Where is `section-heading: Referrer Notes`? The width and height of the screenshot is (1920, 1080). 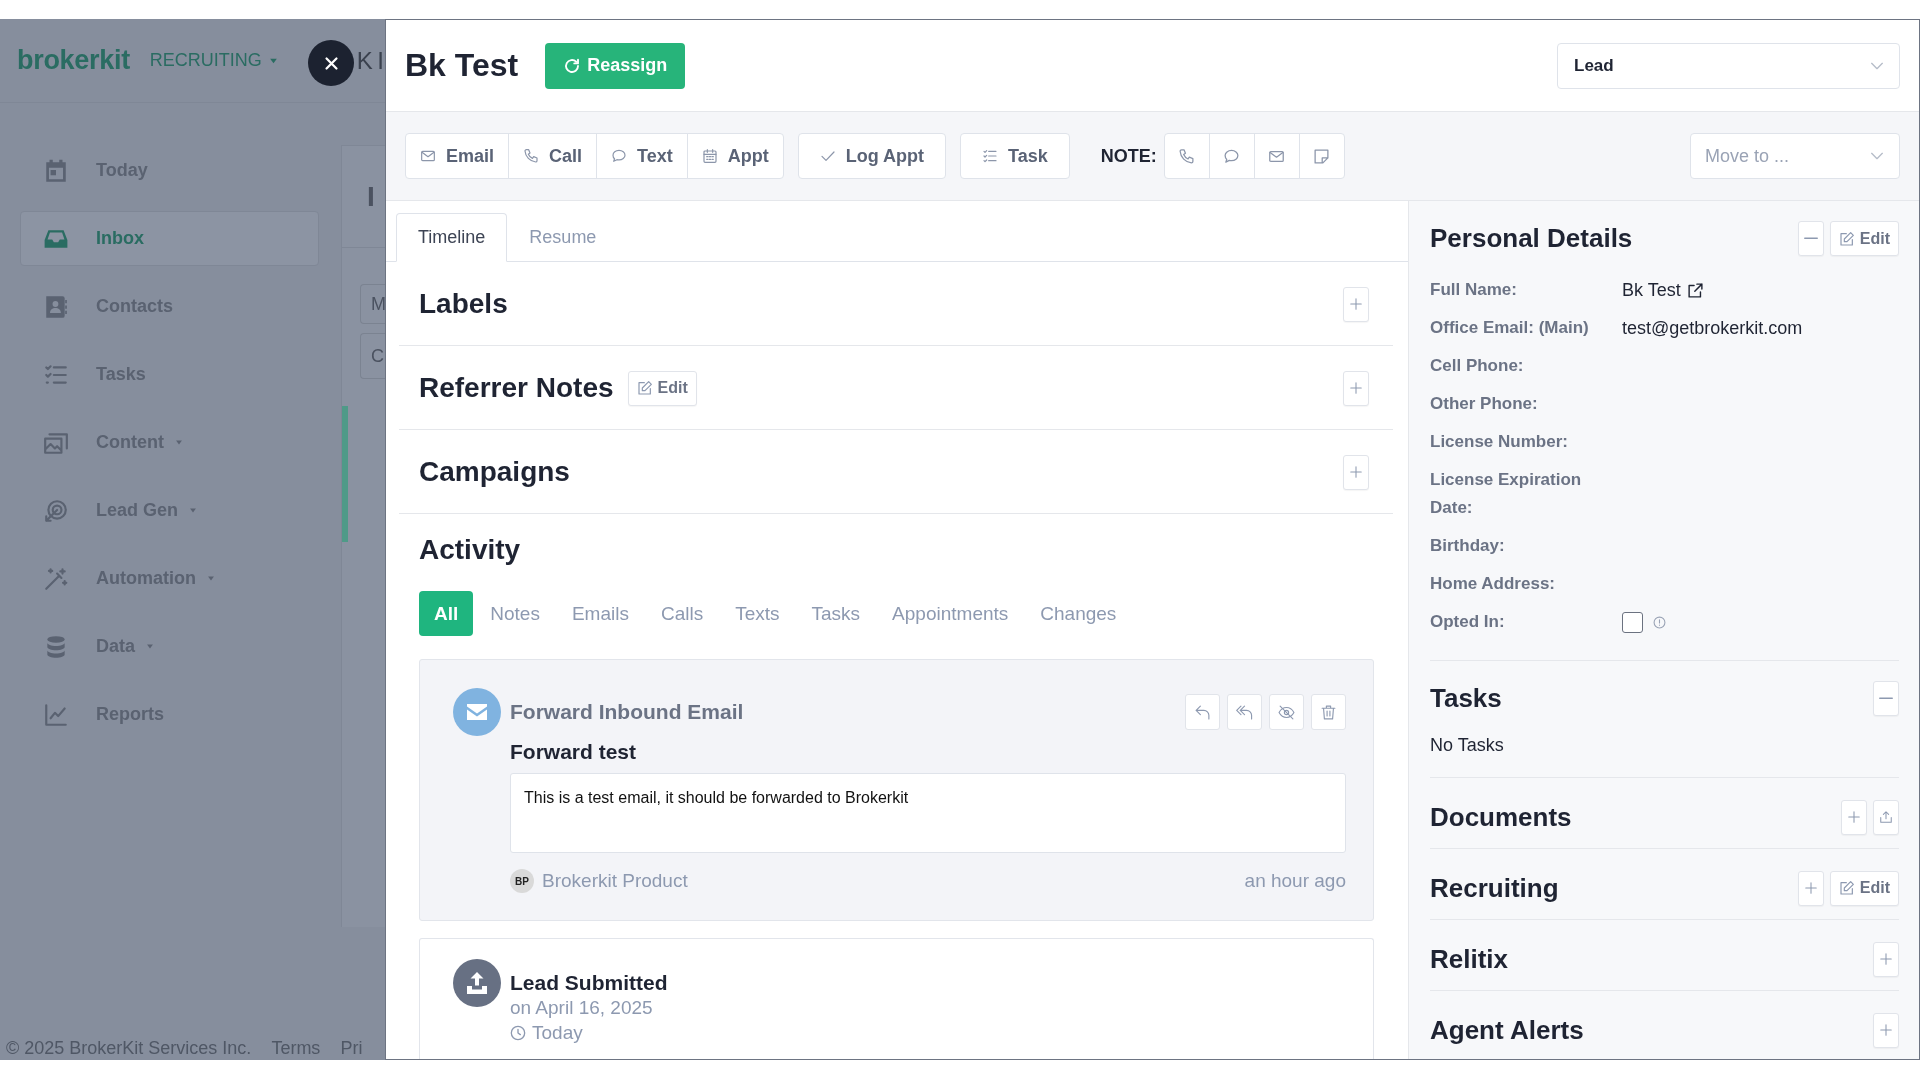 section-heading: Referrer Notes is located at coordinates (516, 388).